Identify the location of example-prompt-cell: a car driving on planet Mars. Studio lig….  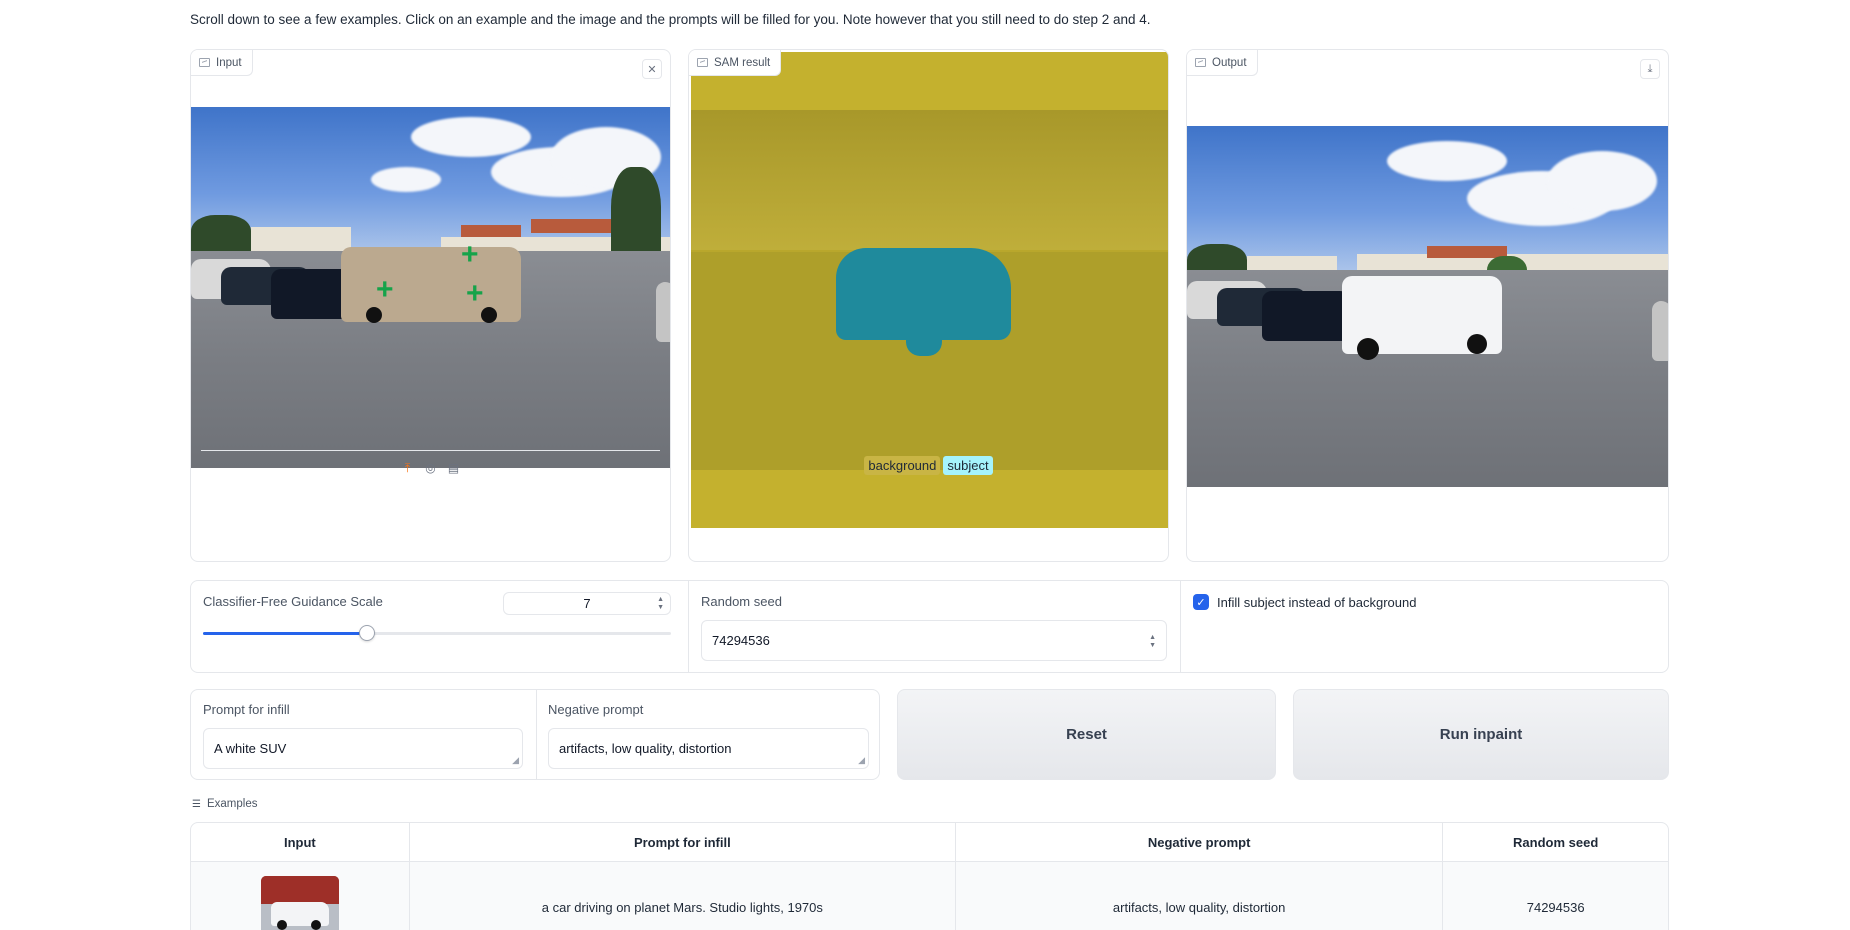
(683, 896).